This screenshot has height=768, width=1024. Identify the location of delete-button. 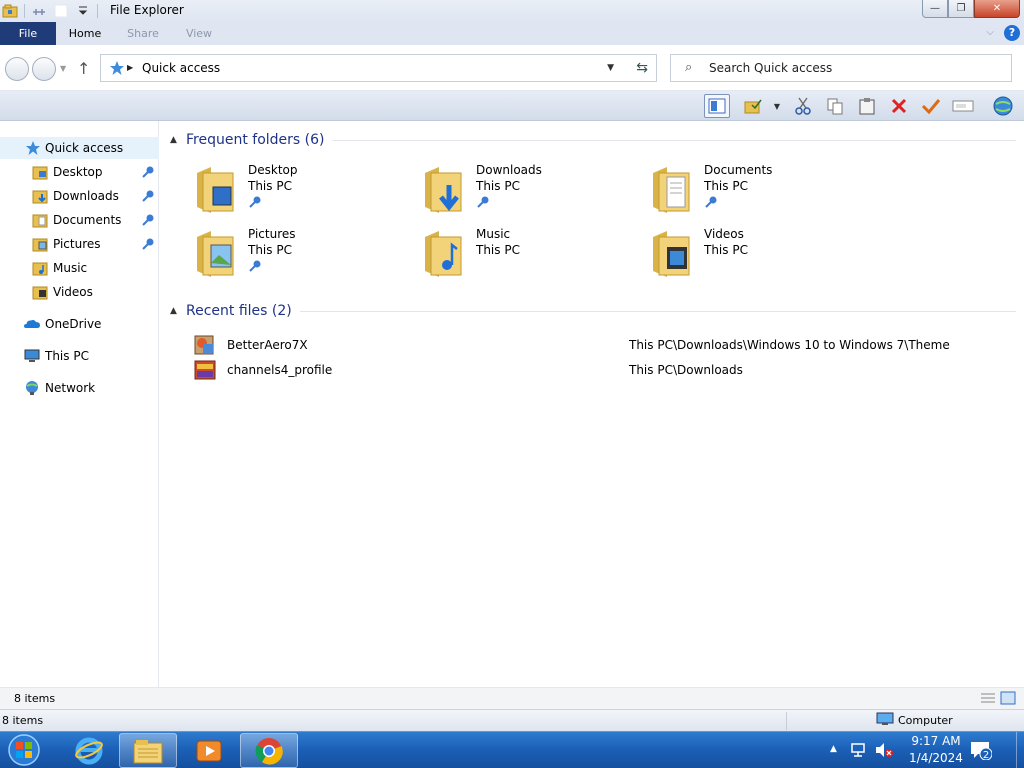
(899, 106).